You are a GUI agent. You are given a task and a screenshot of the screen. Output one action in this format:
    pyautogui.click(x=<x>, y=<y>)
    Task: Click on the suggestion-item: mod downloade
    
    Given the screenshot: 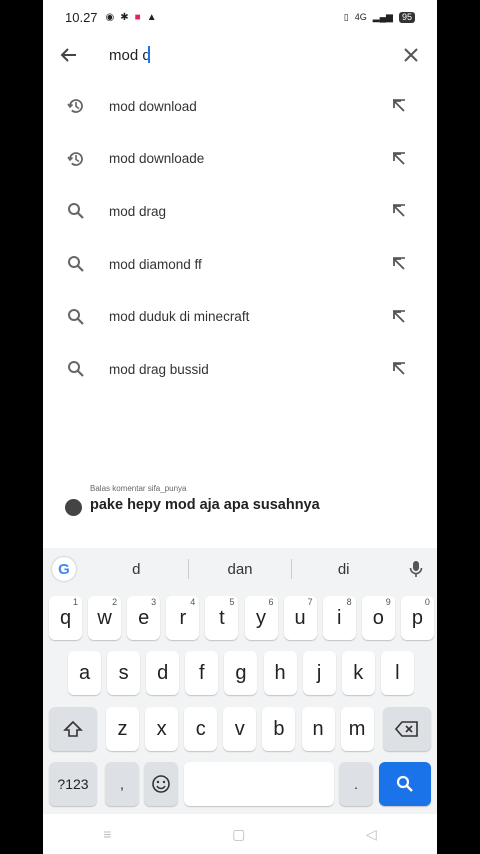 What is the action you would take?
    pyautogui.click(x=240, y=159)
    